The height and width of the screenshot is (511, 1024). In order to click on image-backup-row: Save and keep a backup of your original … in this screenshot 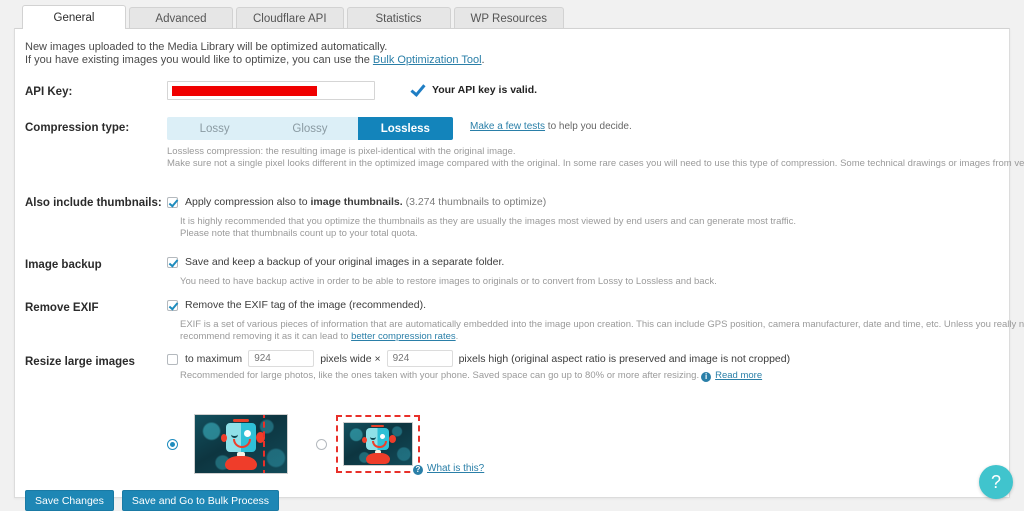, I will do `click(335, 262)`.